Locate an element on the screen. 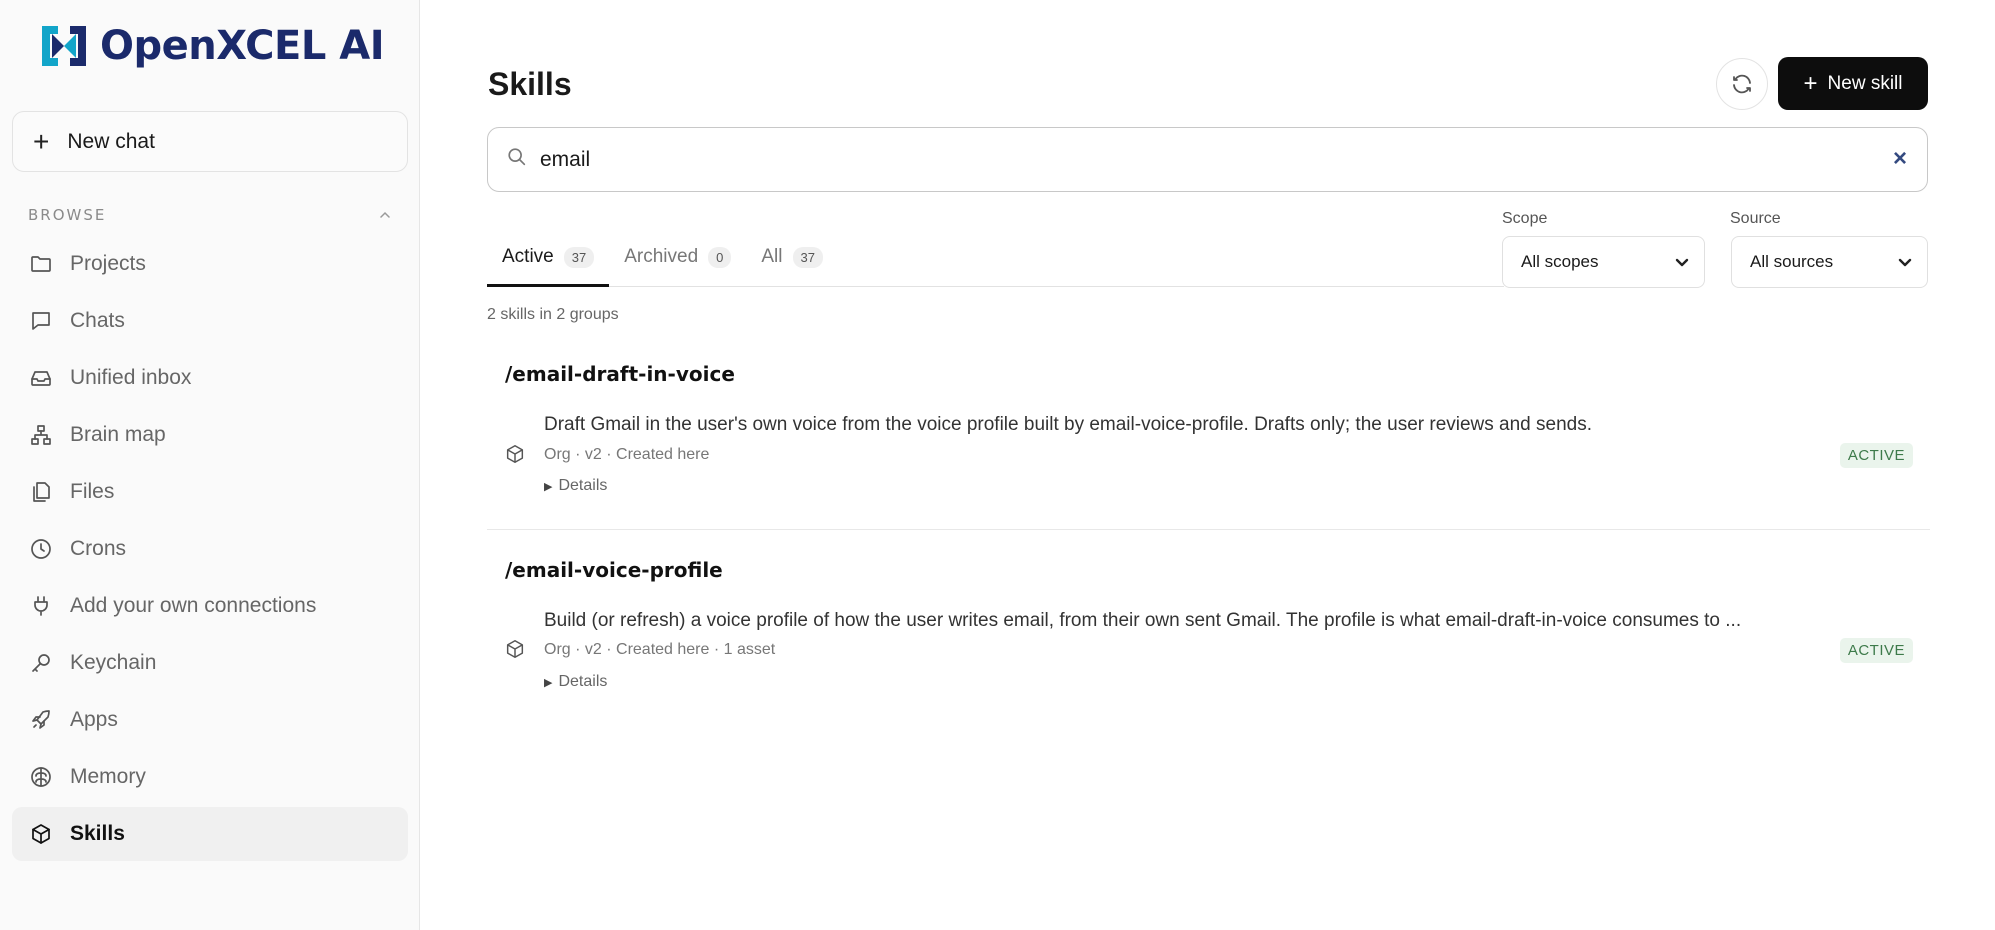  sidebar-item-apps: Apps is located at coordinates (210, 720).